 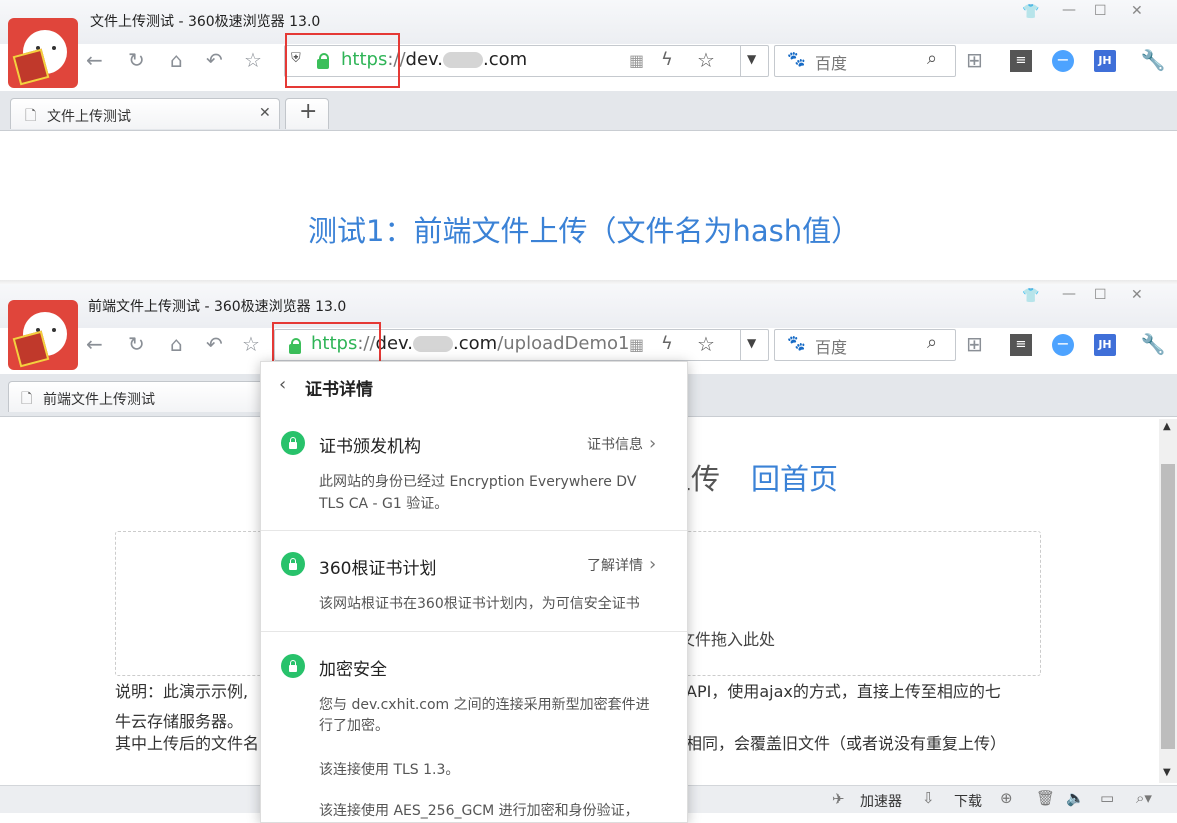 I want to click on chevron-left-icon: ‹, so click(x=282, y=384).